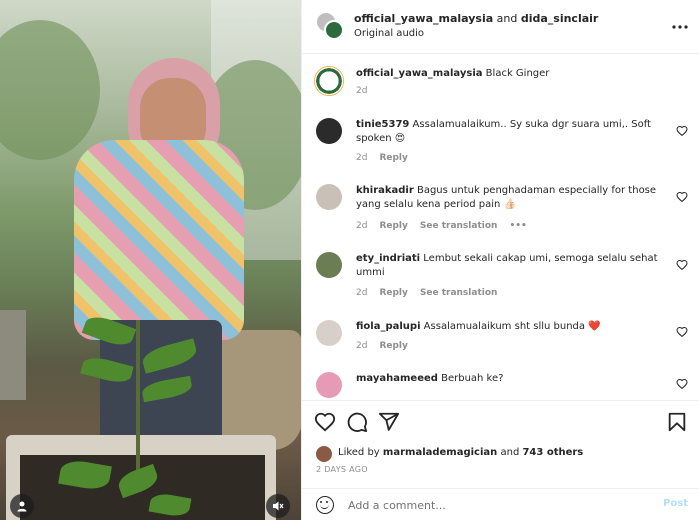 Image resolution: width=699 pixels, height=520 pixels. What do you see at coordinates (389, 33) in the screenshot?
I see `audio-link: Original audio` at bounding box center [389, 33].